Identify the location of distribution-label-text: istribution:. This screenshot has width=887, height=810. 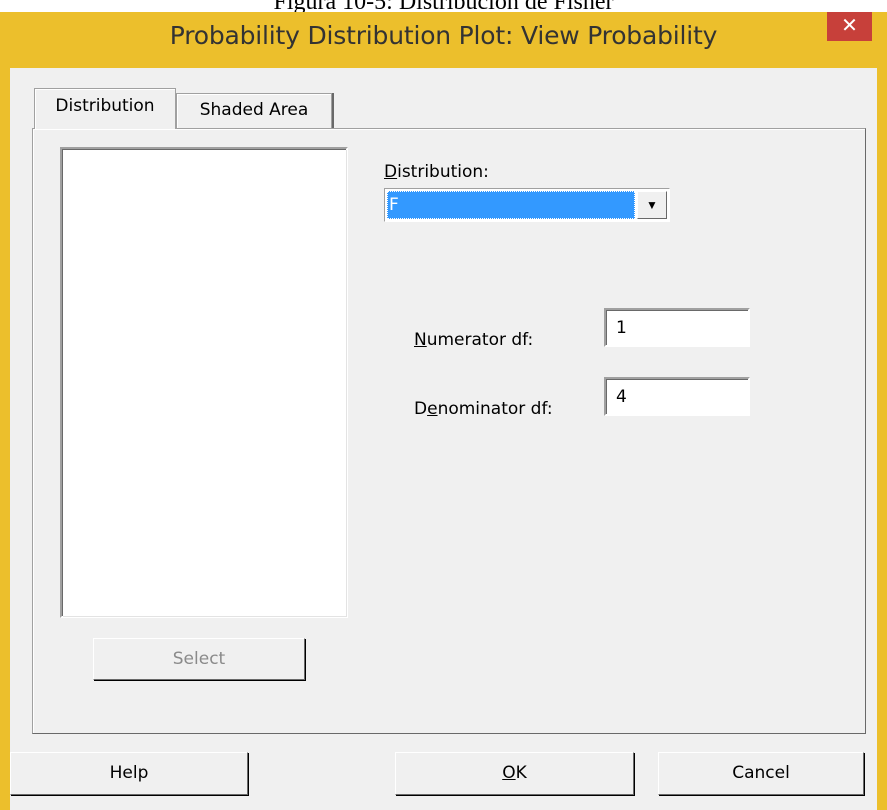
(443, 172).